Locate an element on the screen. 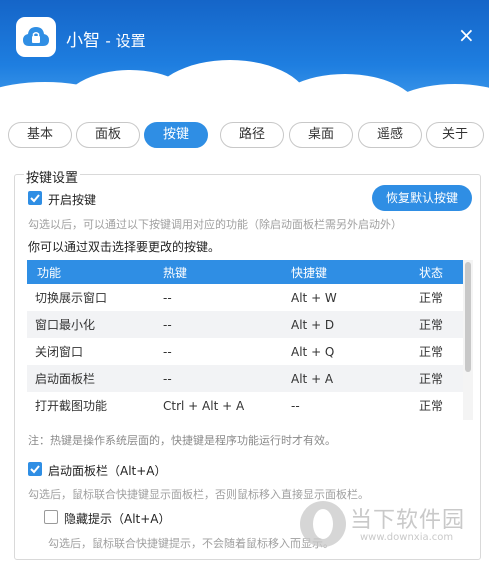 The height and width of the screenshot is (570, 489). watermark-url: www.downxia.com is located at coordinates (407, 537).